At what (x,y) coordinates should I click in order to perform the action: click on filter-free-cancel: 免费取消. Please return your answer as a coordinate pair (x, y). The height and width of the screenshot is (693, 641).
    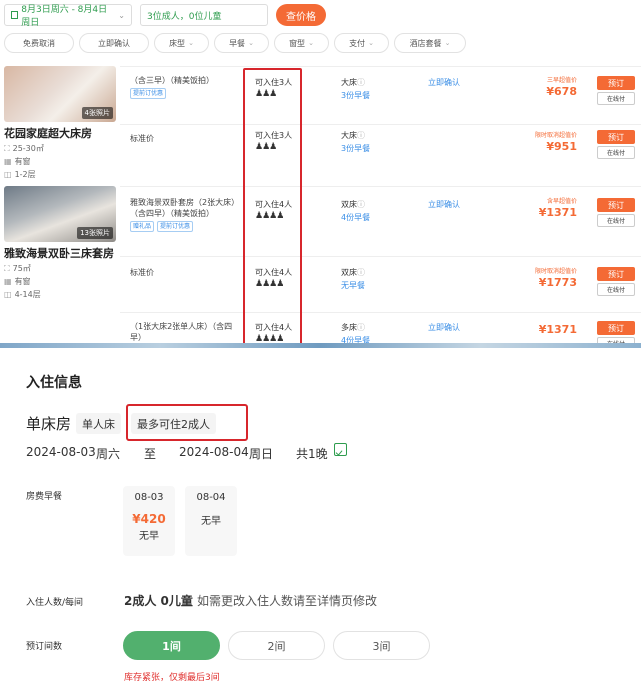
    Looking at the image, I should click on (39, 43).